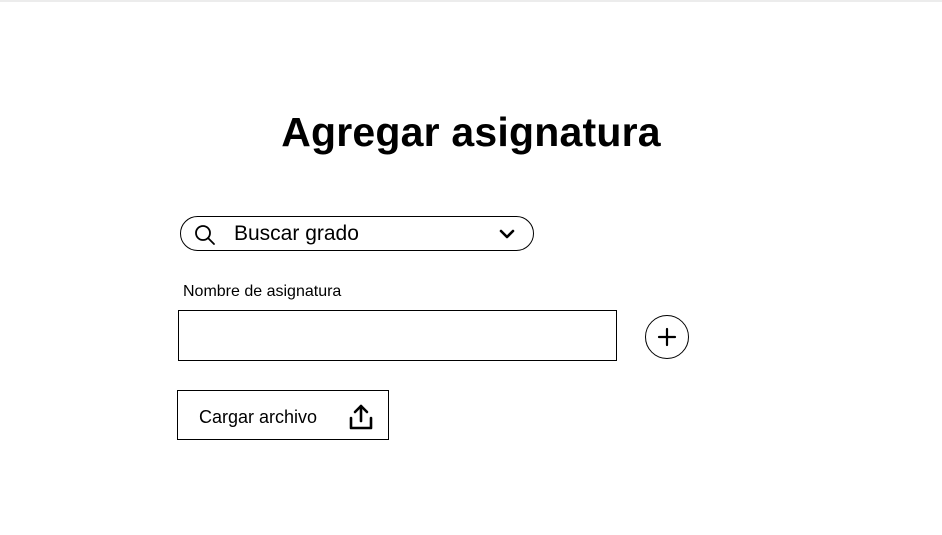 This screenshot has height=535, width=942. Describe the element at coordinates (205, 235) in the screenshot. I see `search-icon` at that location.